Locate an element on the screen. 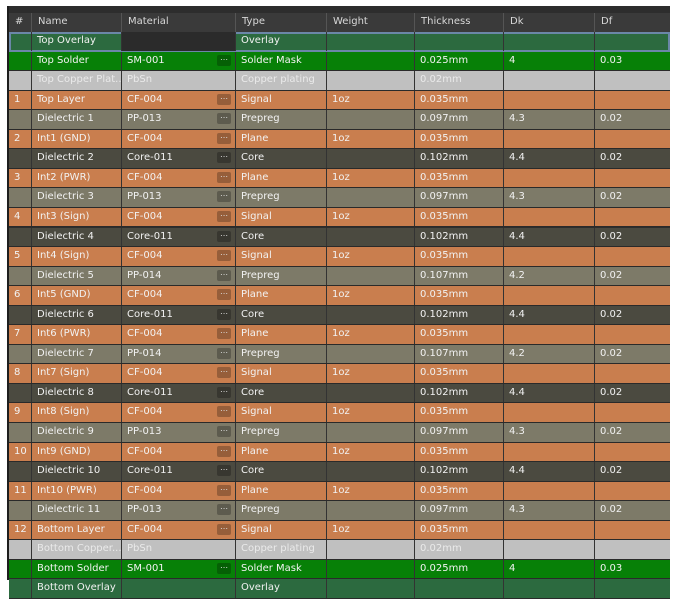  cell-name: Int5 (GND) is located at coordinates (76, 295).